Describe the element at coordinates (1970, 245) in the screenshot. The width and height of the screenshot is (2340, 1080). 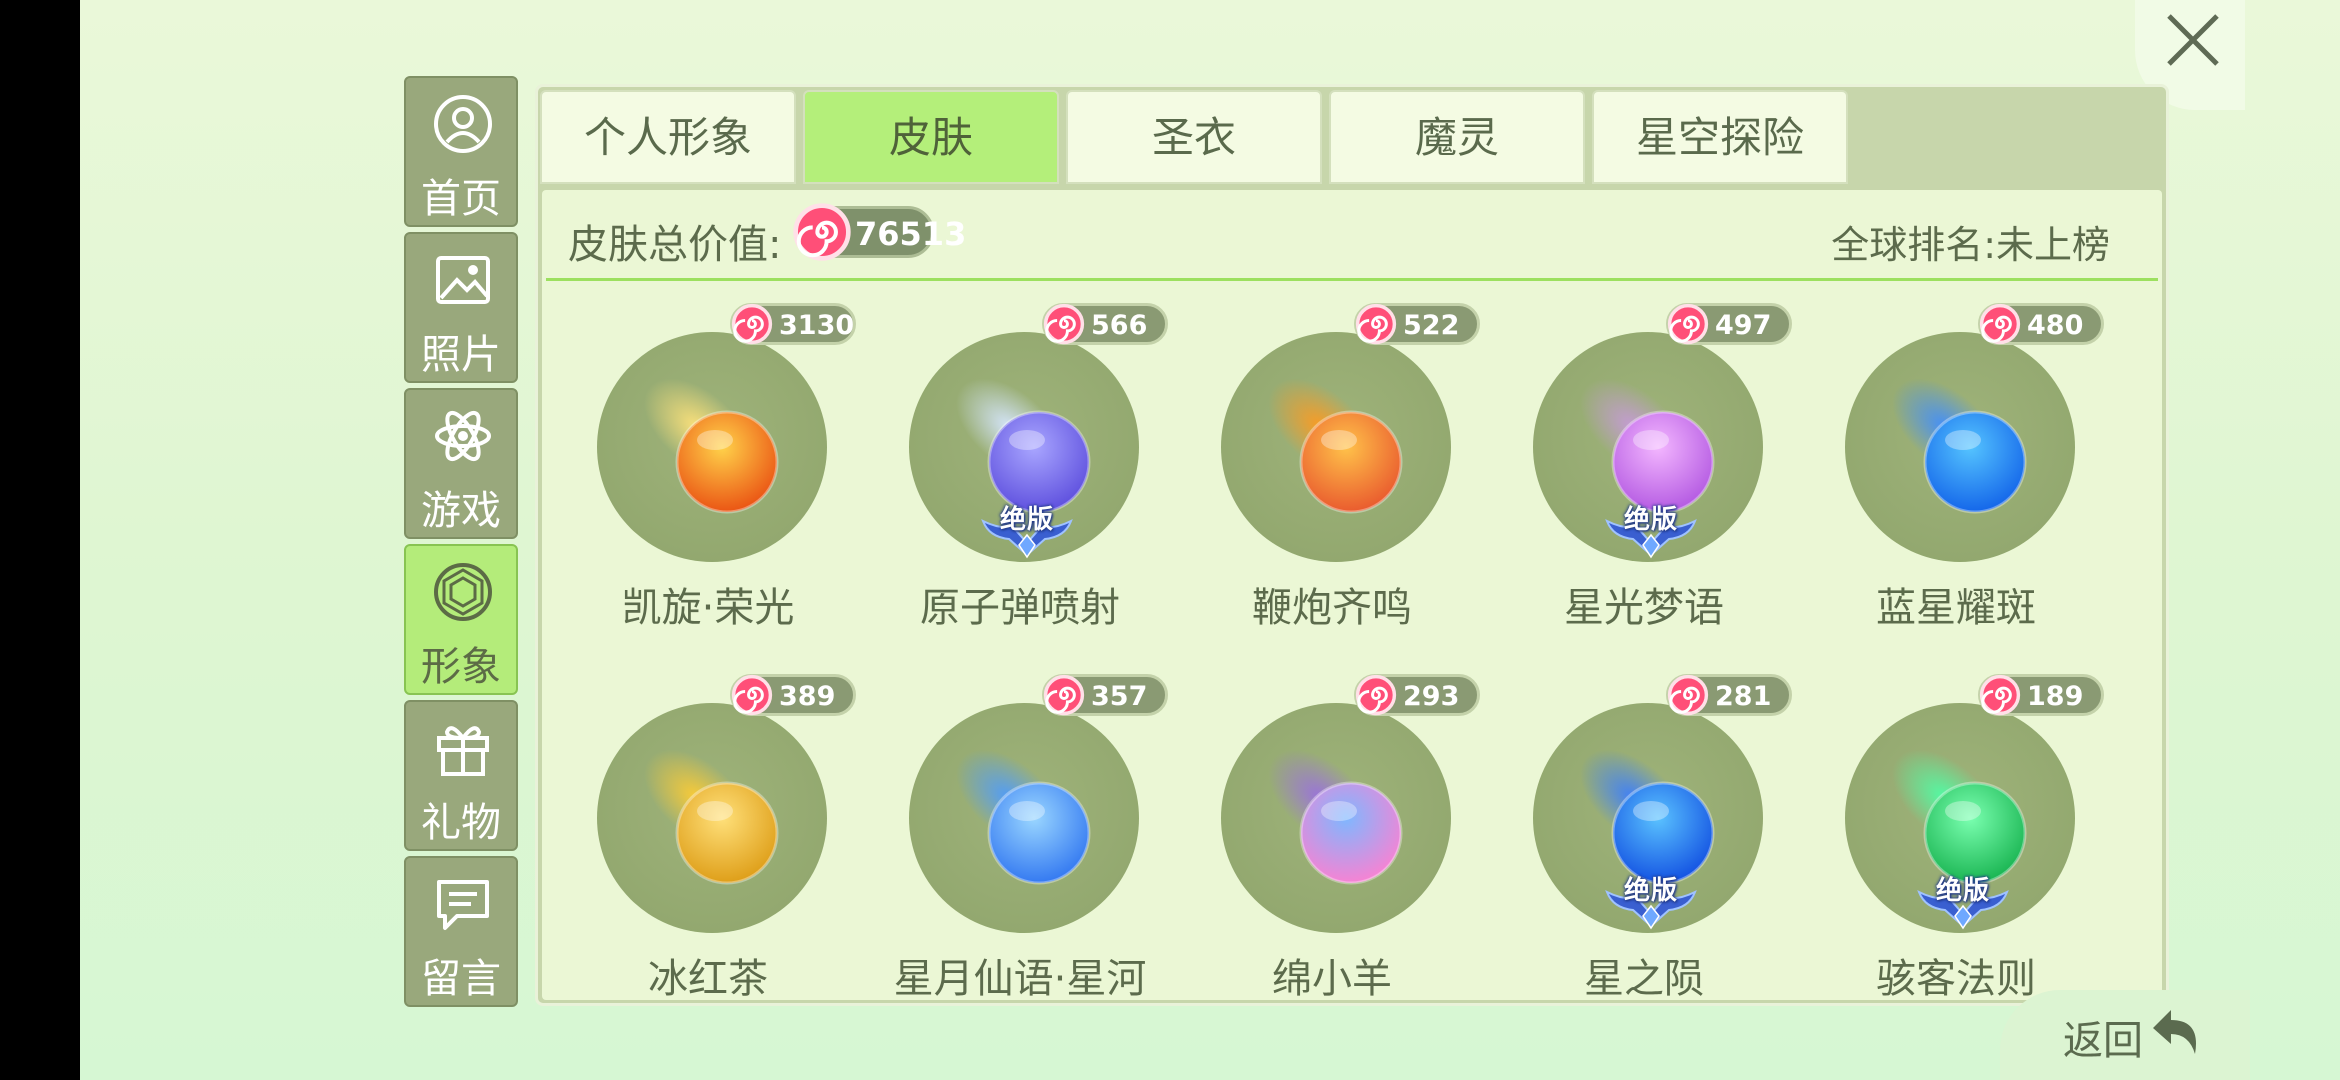
I see `global-rank: 全球排名:未上榜` at that location.